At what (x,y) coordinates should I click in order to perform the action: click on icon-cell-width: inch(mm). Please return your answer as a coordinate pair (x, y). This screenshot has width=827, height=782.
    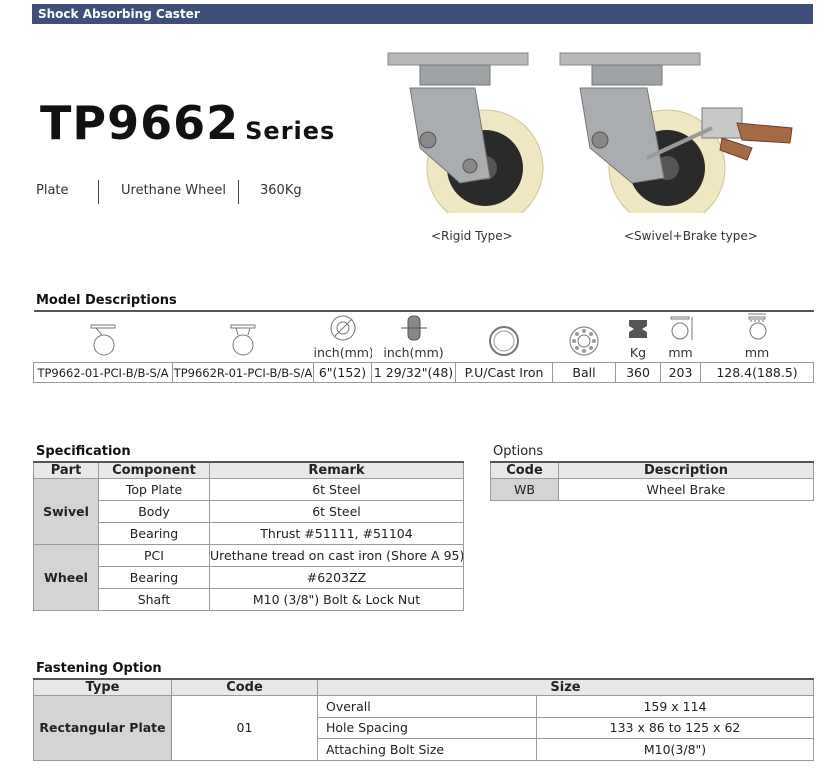
    Looking at the image, I should click on (413, 336).